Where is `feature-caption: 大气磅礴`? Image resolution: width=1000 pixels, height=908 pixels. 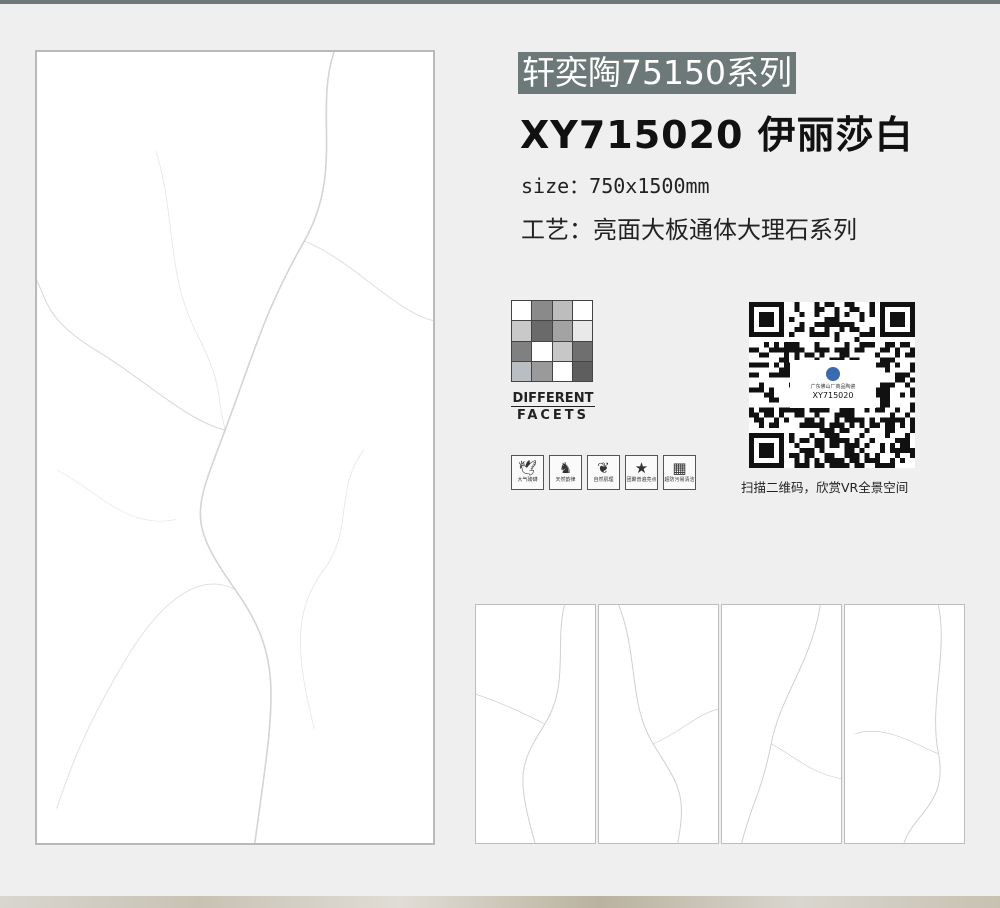 feature-caption: 大气磅礴 is located at coordinates (527, 480).